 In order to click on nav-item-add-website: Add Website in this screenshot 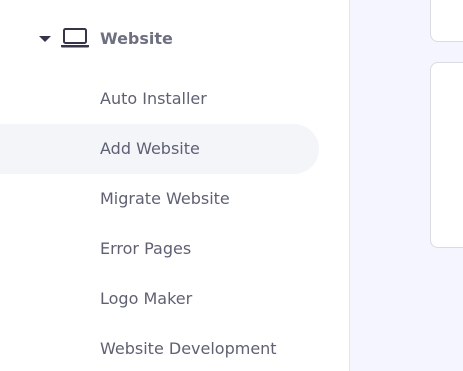, I will do `click(159, 149)`.